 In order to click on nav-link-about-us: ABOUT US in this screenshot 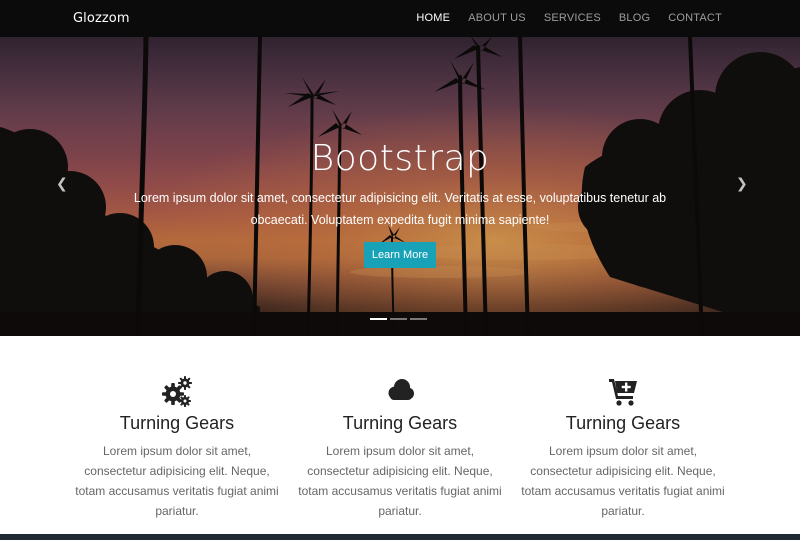, I will do `click(497, 18)`.